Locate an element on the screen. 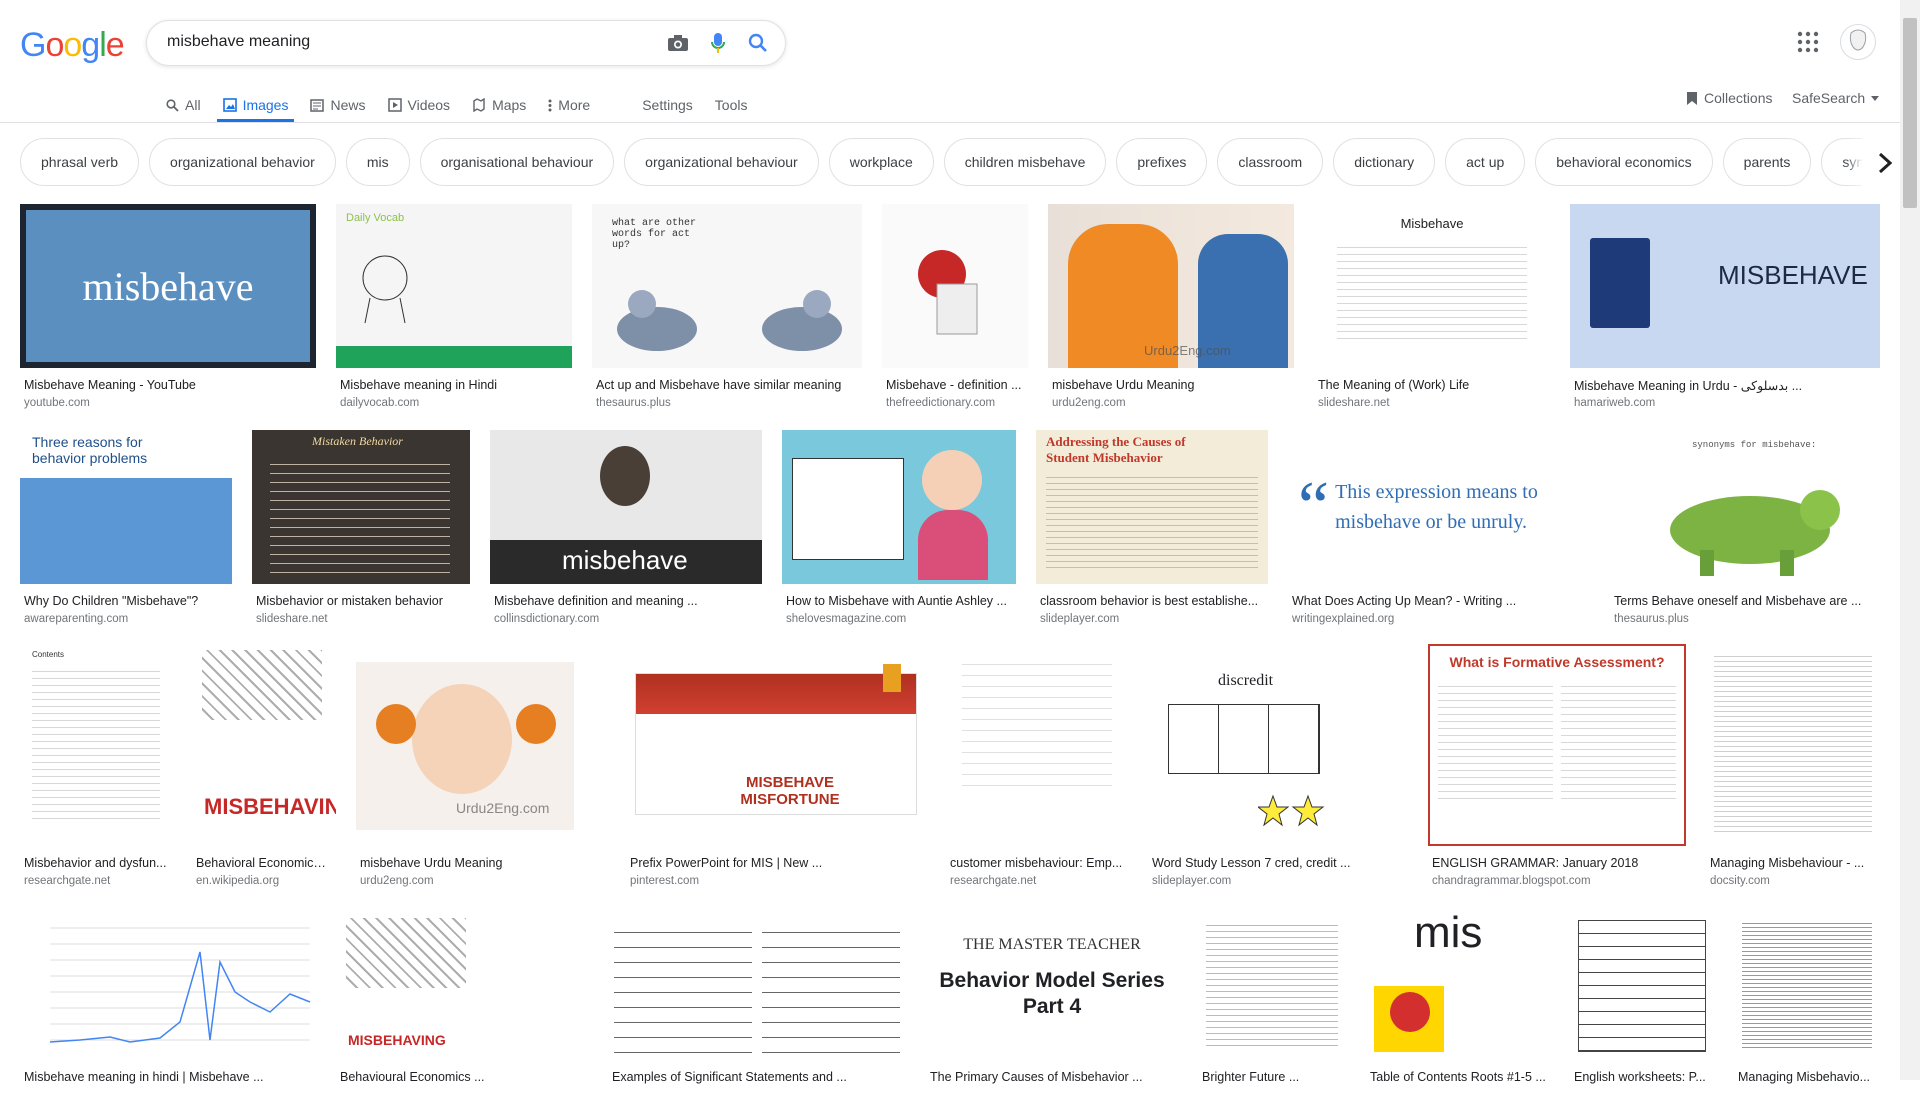 This screenshot has height=1104, width=1920. result-title: misbehave Urdu Meaning is located at coordinates (465, 863).